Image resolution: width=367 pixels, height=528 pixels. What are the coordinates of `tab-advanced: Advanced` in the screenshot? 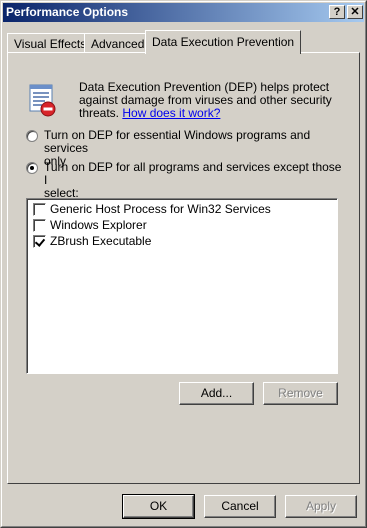 It's located at (118, 43).